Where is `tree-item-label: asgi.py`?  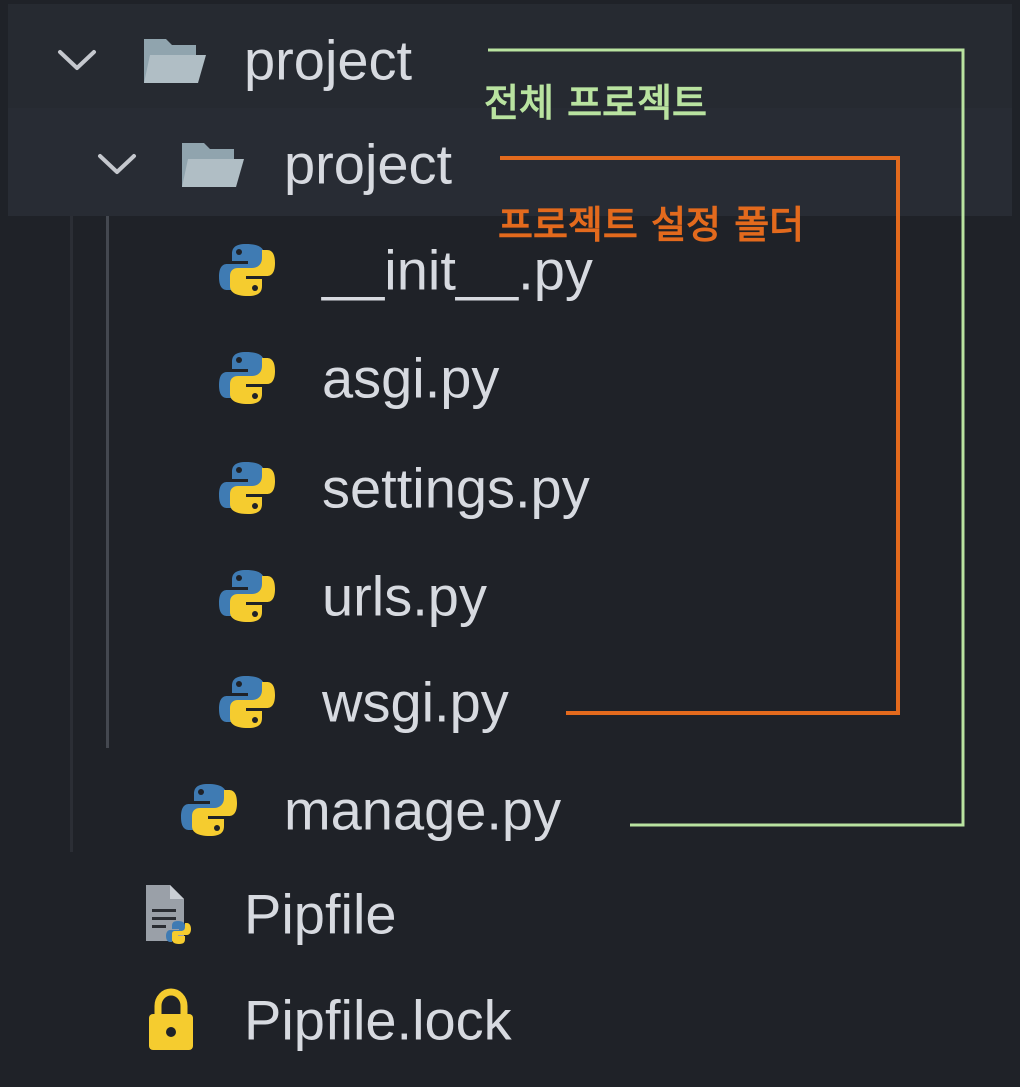
tree-item-label: asgi.py is located at coordinates (411, 378).